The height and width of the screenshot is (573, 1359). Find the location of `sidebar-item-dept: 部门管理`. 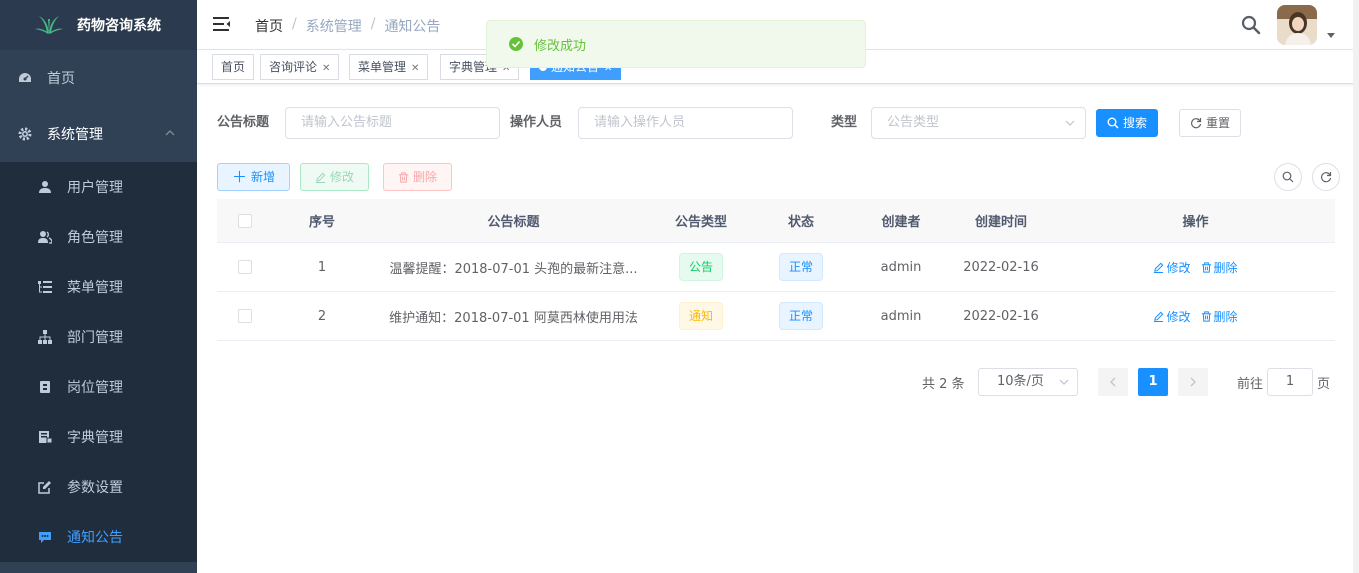

sidebar-item-dept: 部门管理 is located at coordinates (98, 337).